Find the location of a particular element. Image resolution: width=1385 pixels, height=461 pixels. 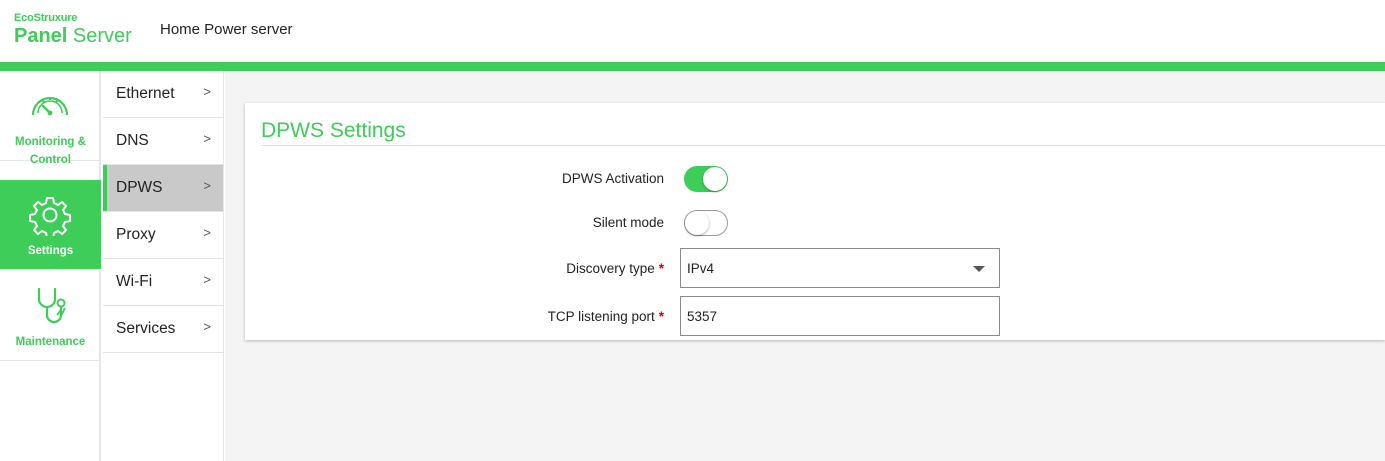

submenu-item-dpws: DPWS > is located at coordinates (163, 188).